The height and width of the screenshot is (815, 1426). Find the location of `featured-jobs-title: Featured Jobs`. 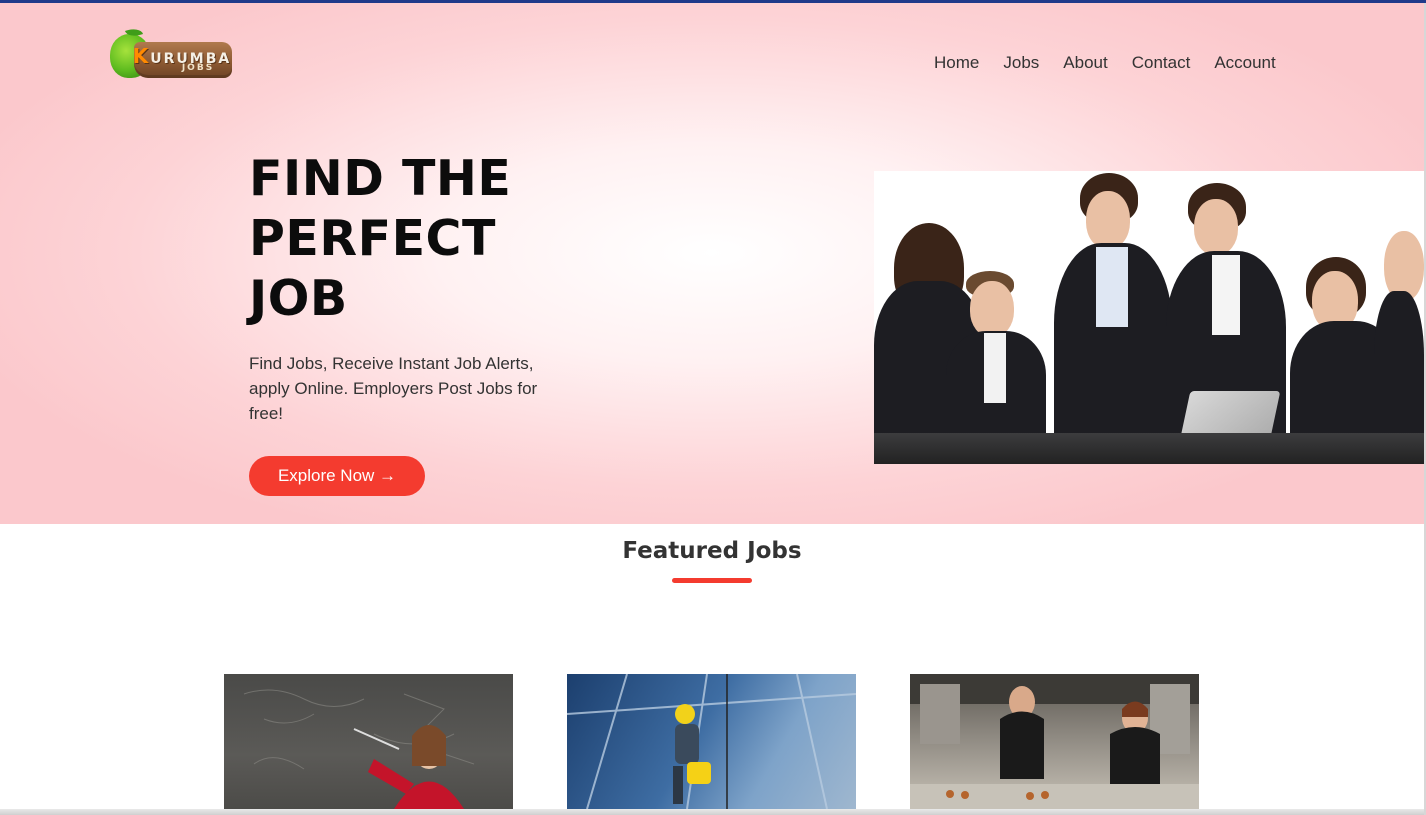

featured-jobs-title: Featured Jobs is located at coordinates (712, 551).